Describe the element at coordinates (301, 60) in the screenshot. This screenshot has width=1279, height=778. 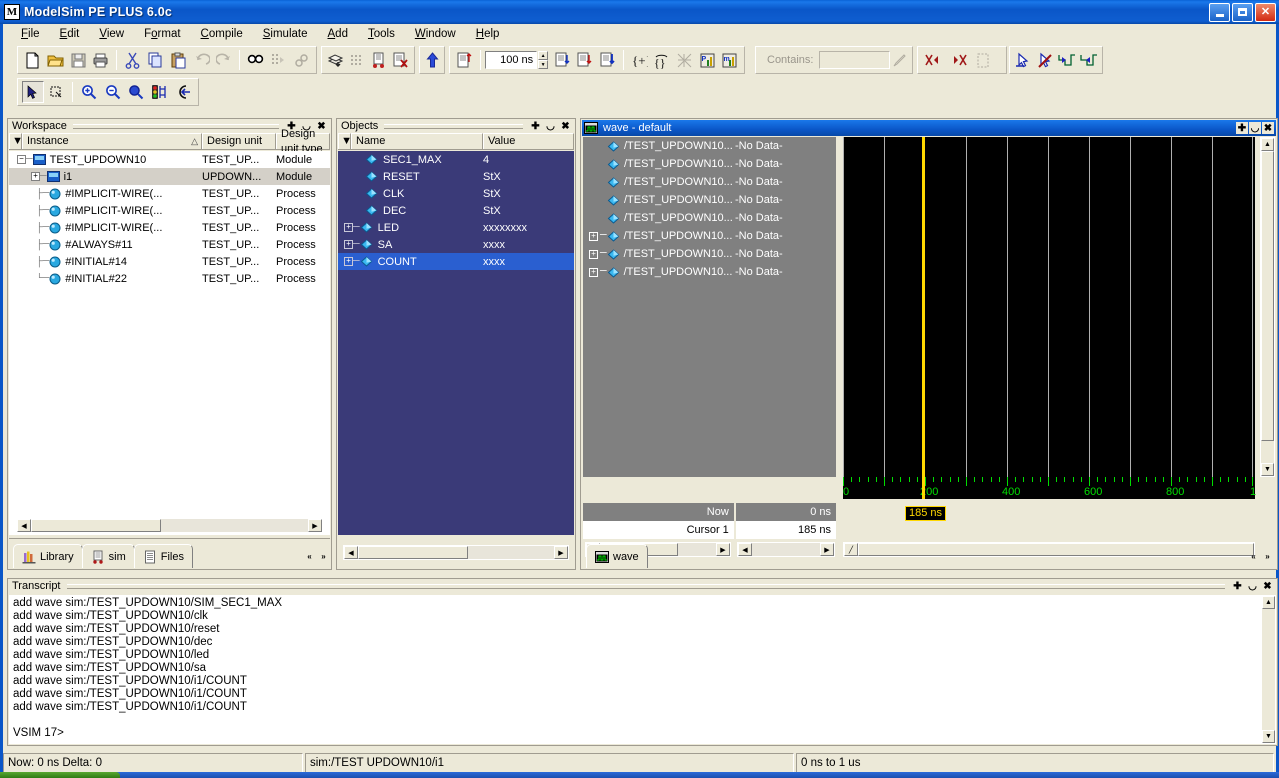
I see `find-prev-icon` at that location.